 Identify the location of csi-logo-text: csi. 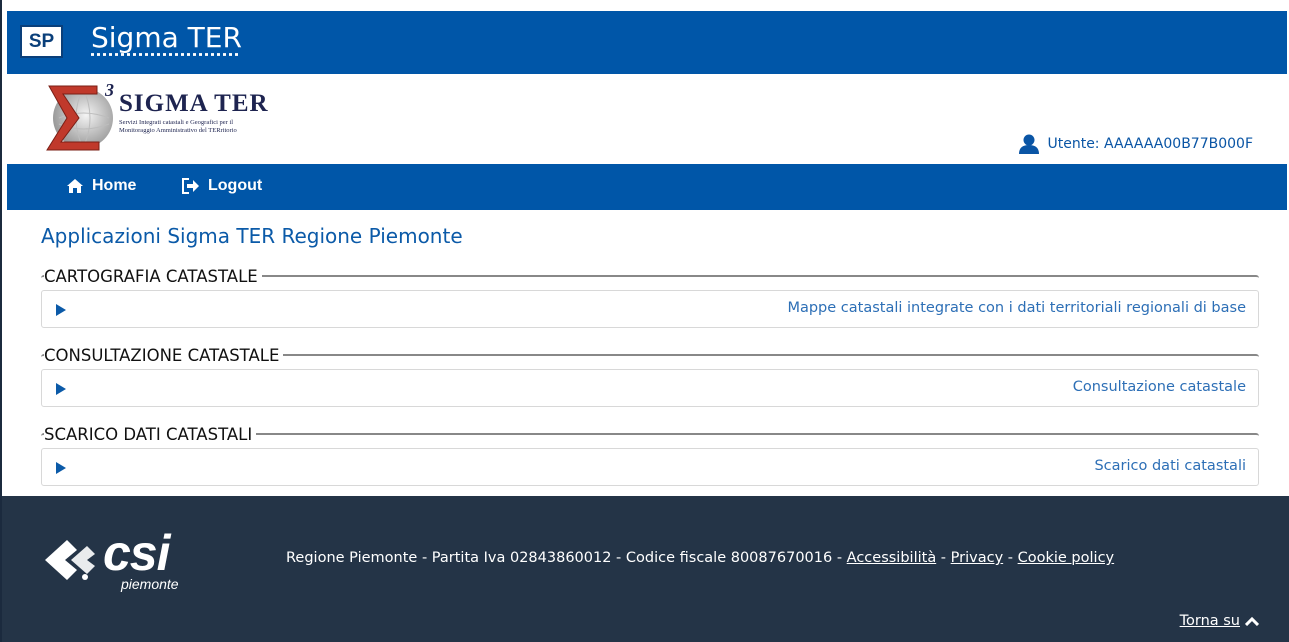
(137, 553).